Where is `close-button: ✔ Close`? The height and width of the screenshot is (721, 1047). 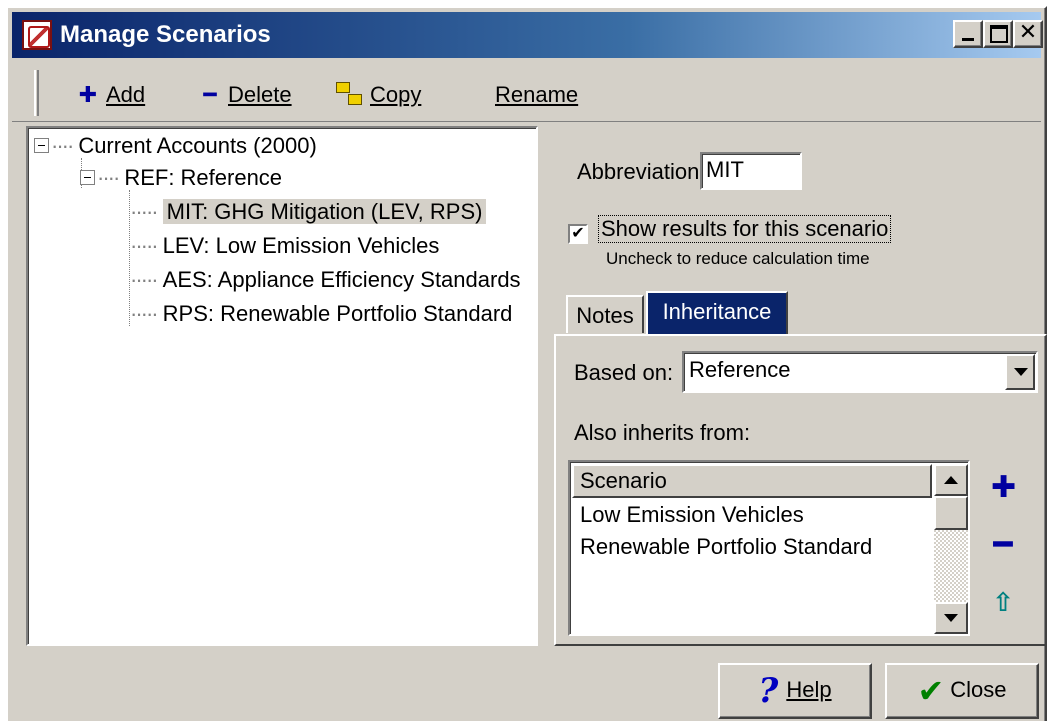 close-button: ✔ Close is located at coordinates (962, 691).